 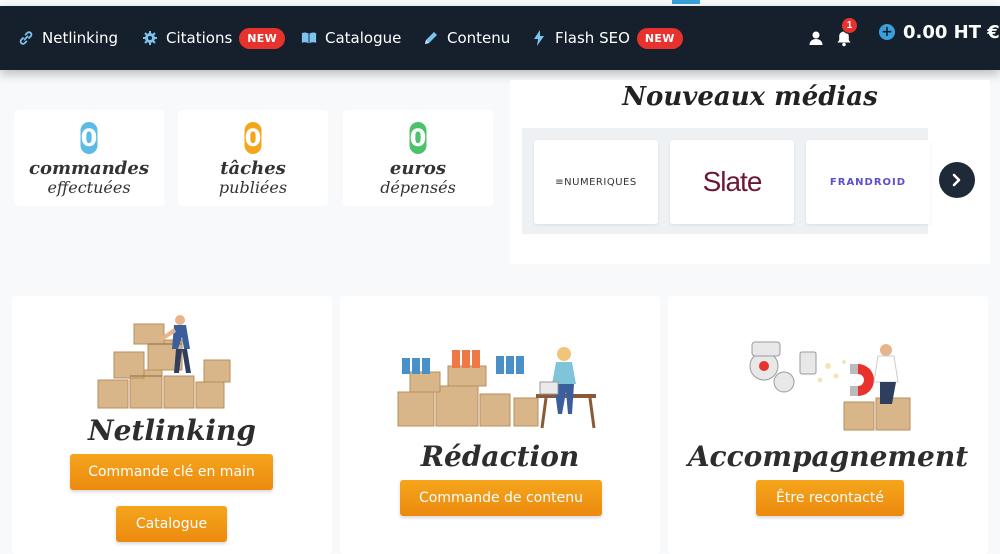 What do you see at coordinates (539, 38) in the screenshot?
I see `lightning-icon` at bounding box center [539, 38].